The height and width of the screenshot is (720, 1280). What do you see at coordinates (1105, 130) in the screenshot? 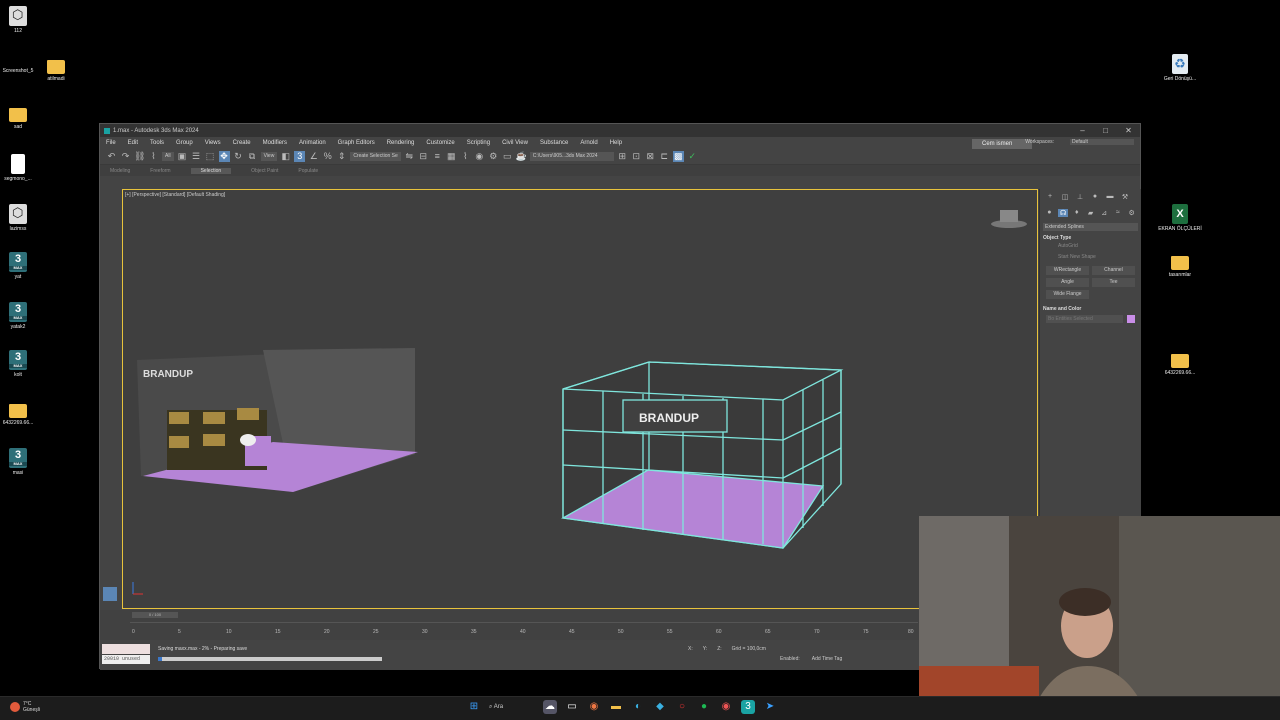
I see `maximize-button: □` at bounding box center [1105, 130].